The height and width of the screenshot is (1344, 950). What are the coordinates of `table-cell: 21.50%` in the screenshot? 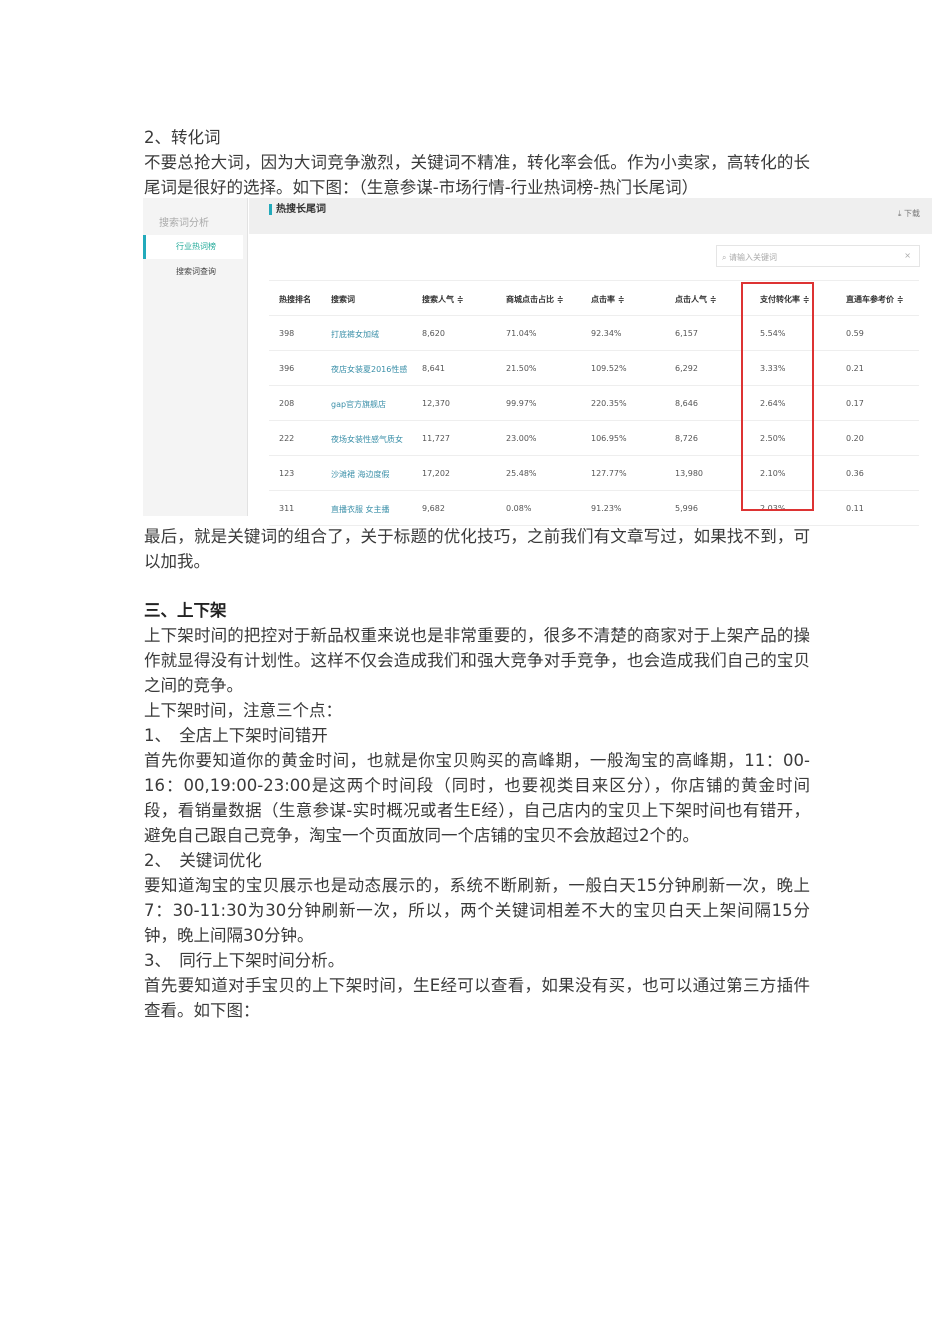 It's located at (521, 368).